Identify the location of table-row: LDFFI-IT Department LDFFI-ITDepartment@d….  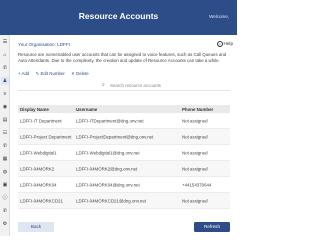
(124, 121).